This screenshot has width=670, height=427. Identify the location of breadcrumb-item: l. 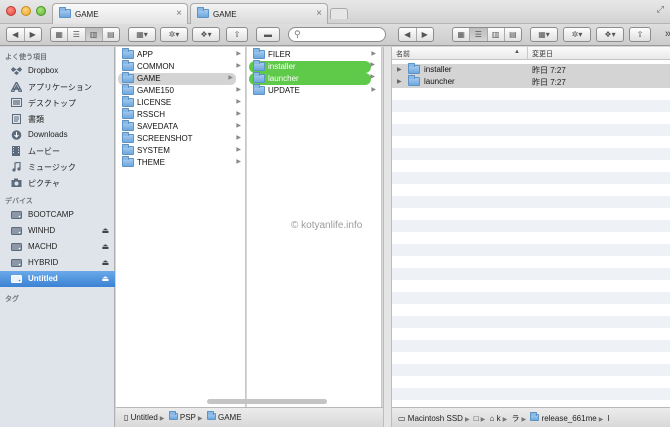
(609, 418).